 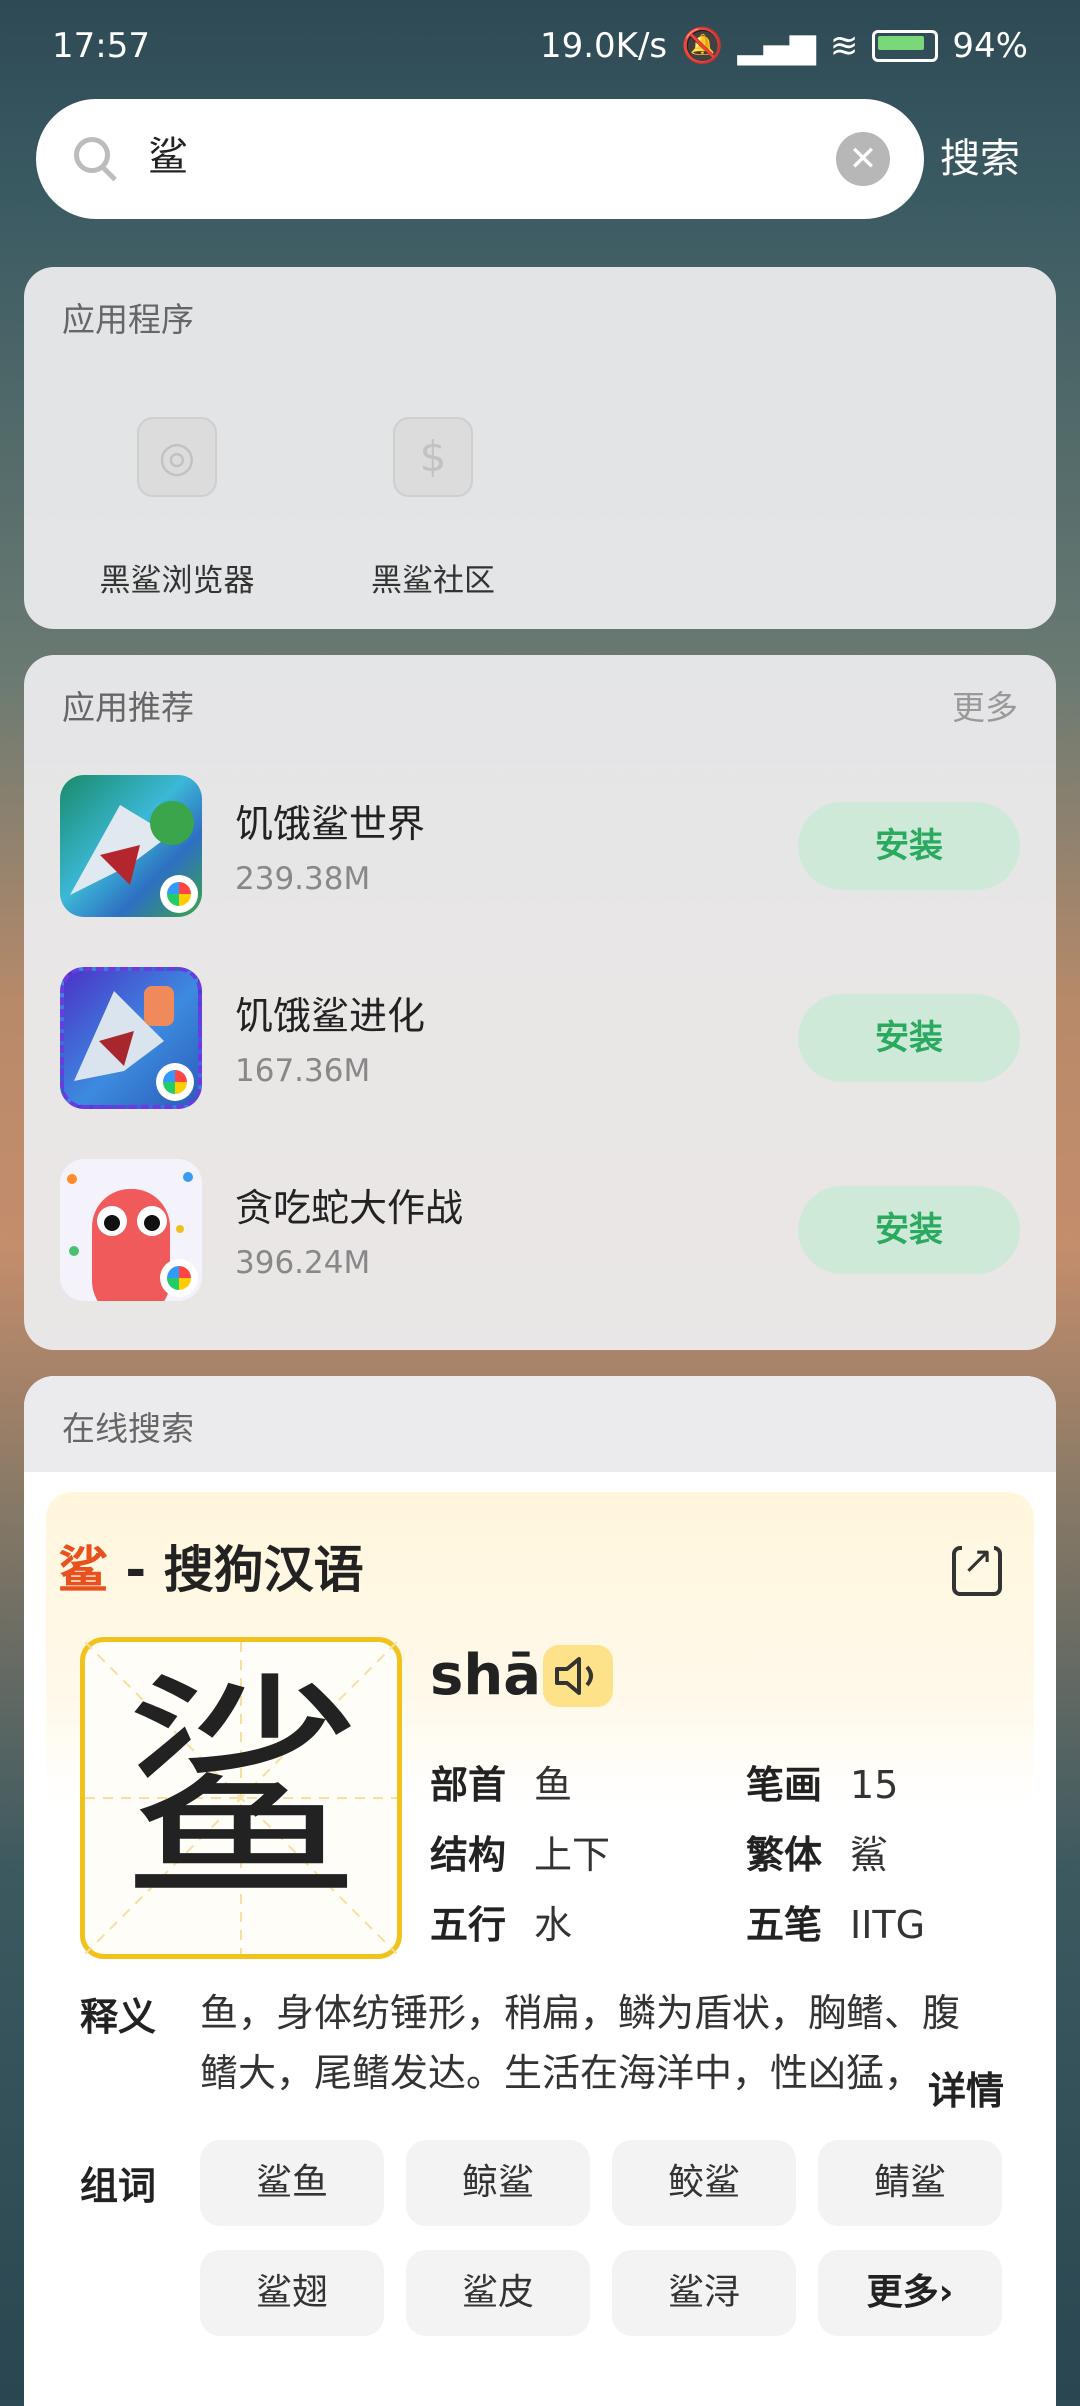 What do you see at coordinates (572, 1855) in the screenshot?
I see `structure-value: 上下` at bounding box center [572, 1855].